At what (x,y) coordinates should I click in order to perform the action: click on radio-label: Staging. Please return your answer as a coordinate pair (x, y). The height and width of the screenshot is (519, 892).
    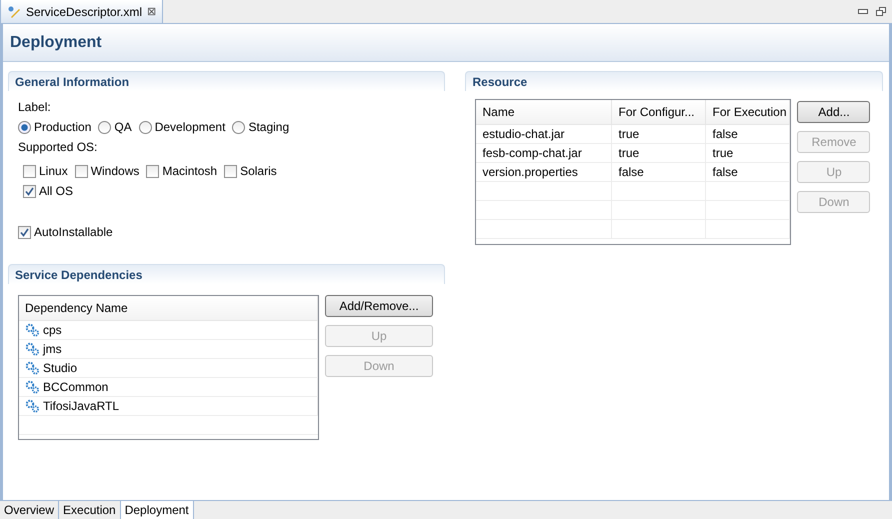
    Looking at the image, I should click on (269, 127).